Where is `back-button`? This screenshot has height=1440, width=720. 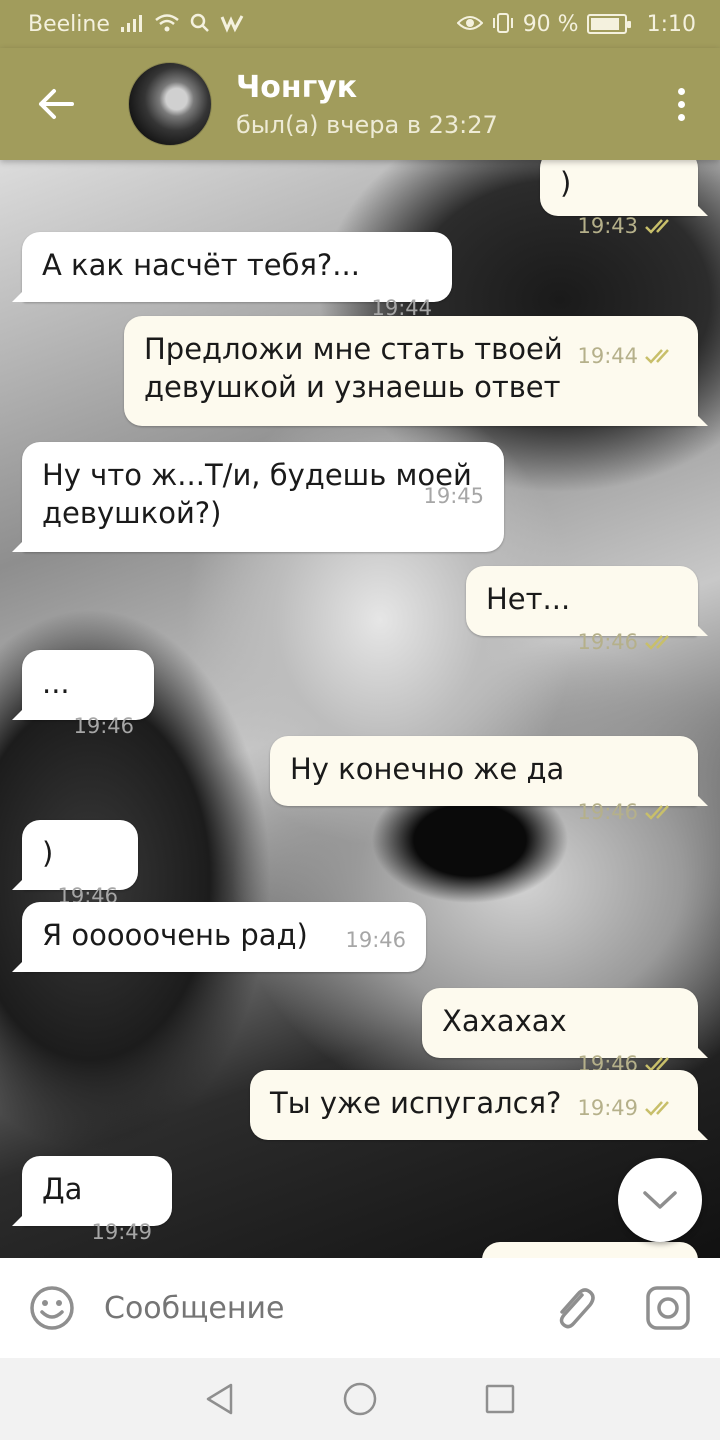
back-button is located at coordinates (56, 104).